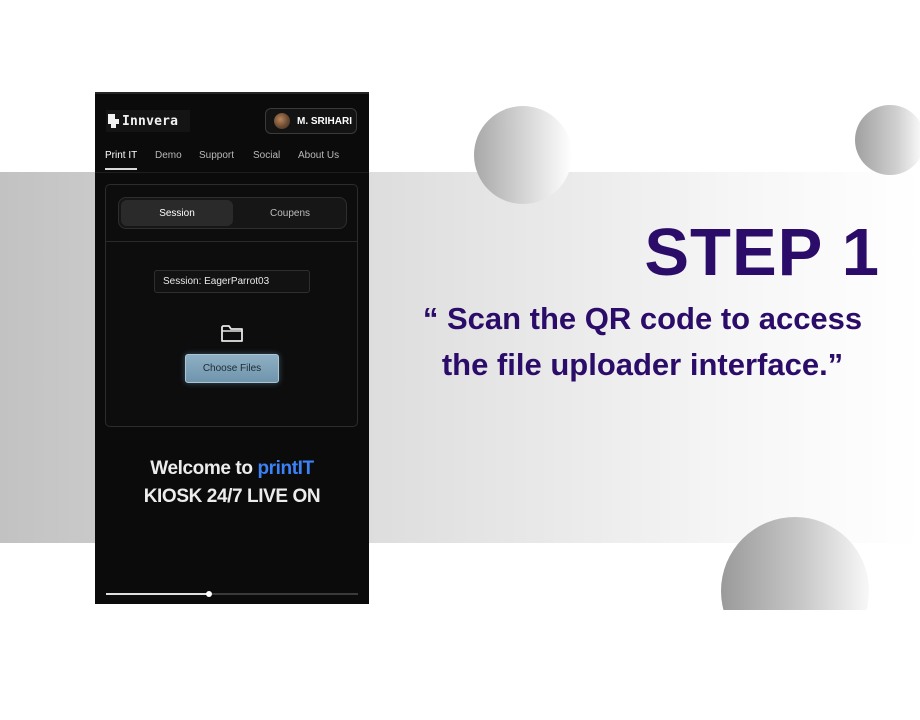 Image resolution: width=920 pixels, height=720 pixels. I want to click on nav-demo: Demo, so click(168, 161).